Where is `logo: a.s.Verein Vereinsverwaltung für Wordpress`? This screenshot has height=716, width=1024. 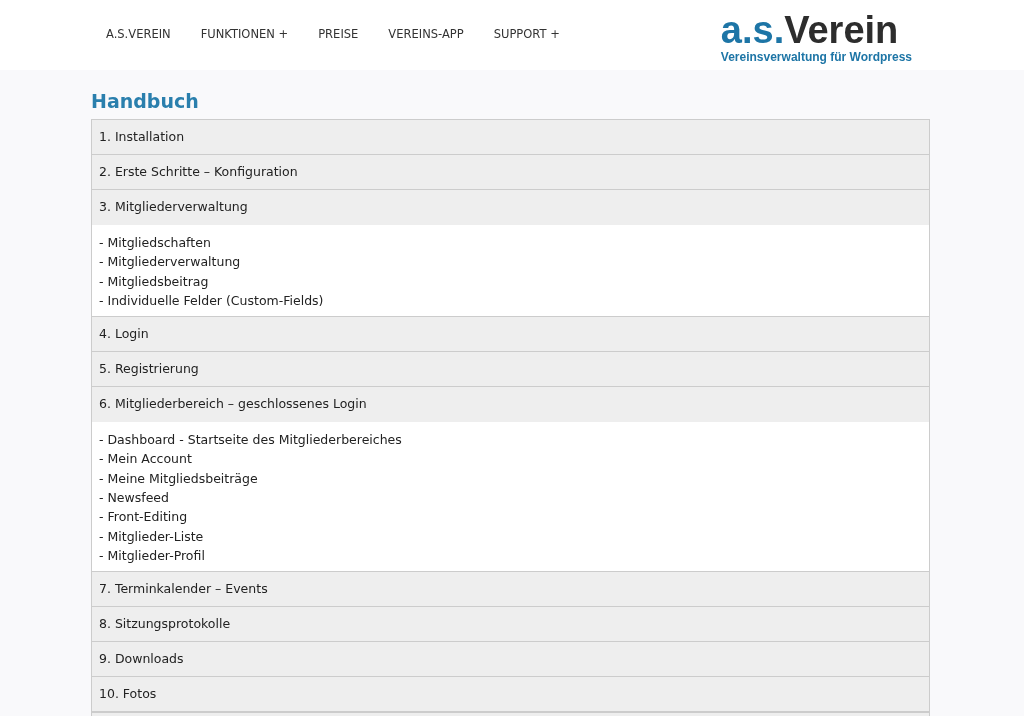 logo: a.s.Verein Vereinsverwaltung für Wordpress is located at coordinates (816, 35).